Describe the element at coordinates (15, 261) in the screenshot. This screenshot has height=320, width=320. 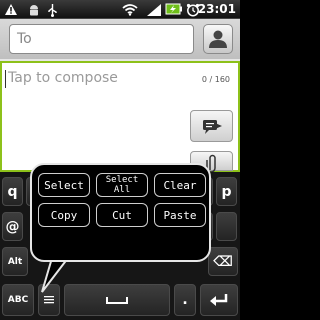
I see `key-alt: Alt` at that location.